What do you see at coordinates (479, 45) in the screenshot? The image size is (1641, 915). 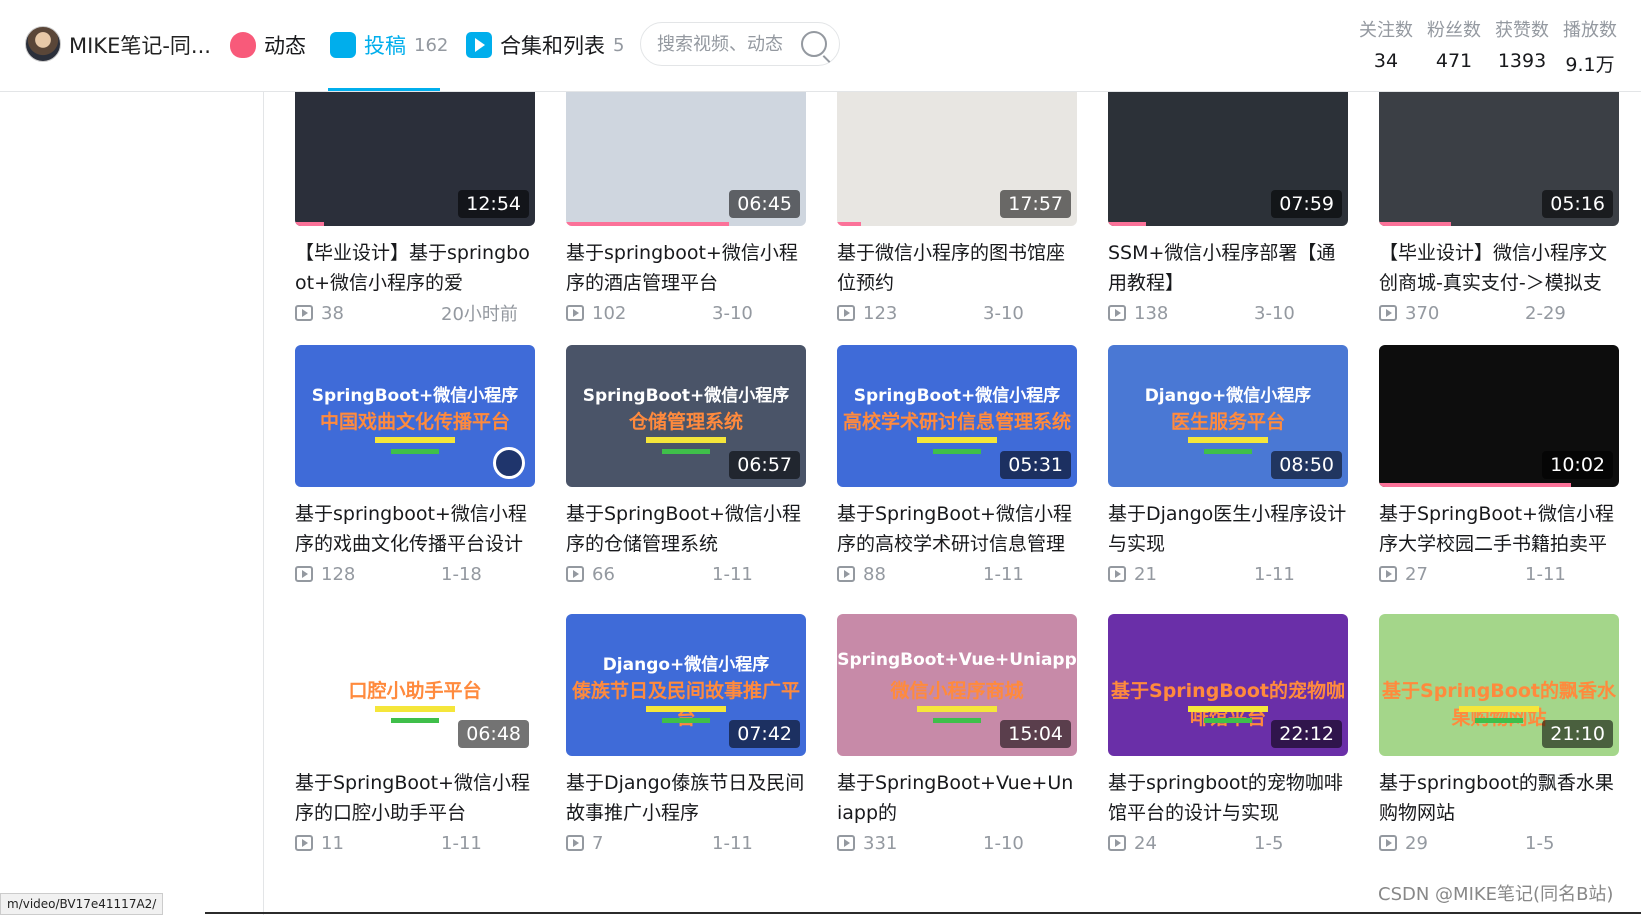 I see `playlist-icon` at bounding box center [479, 45].